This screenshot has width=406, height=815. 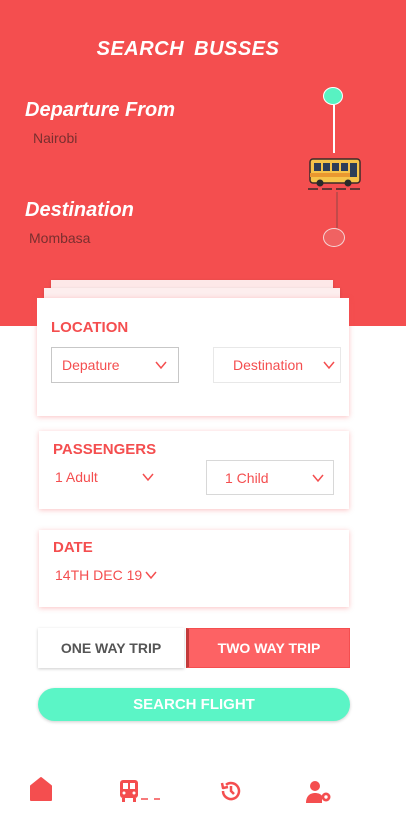 What do you see at coordinates (231, 791) in the screenshot?
I see `history-icon` at bounding box center [231, 791].